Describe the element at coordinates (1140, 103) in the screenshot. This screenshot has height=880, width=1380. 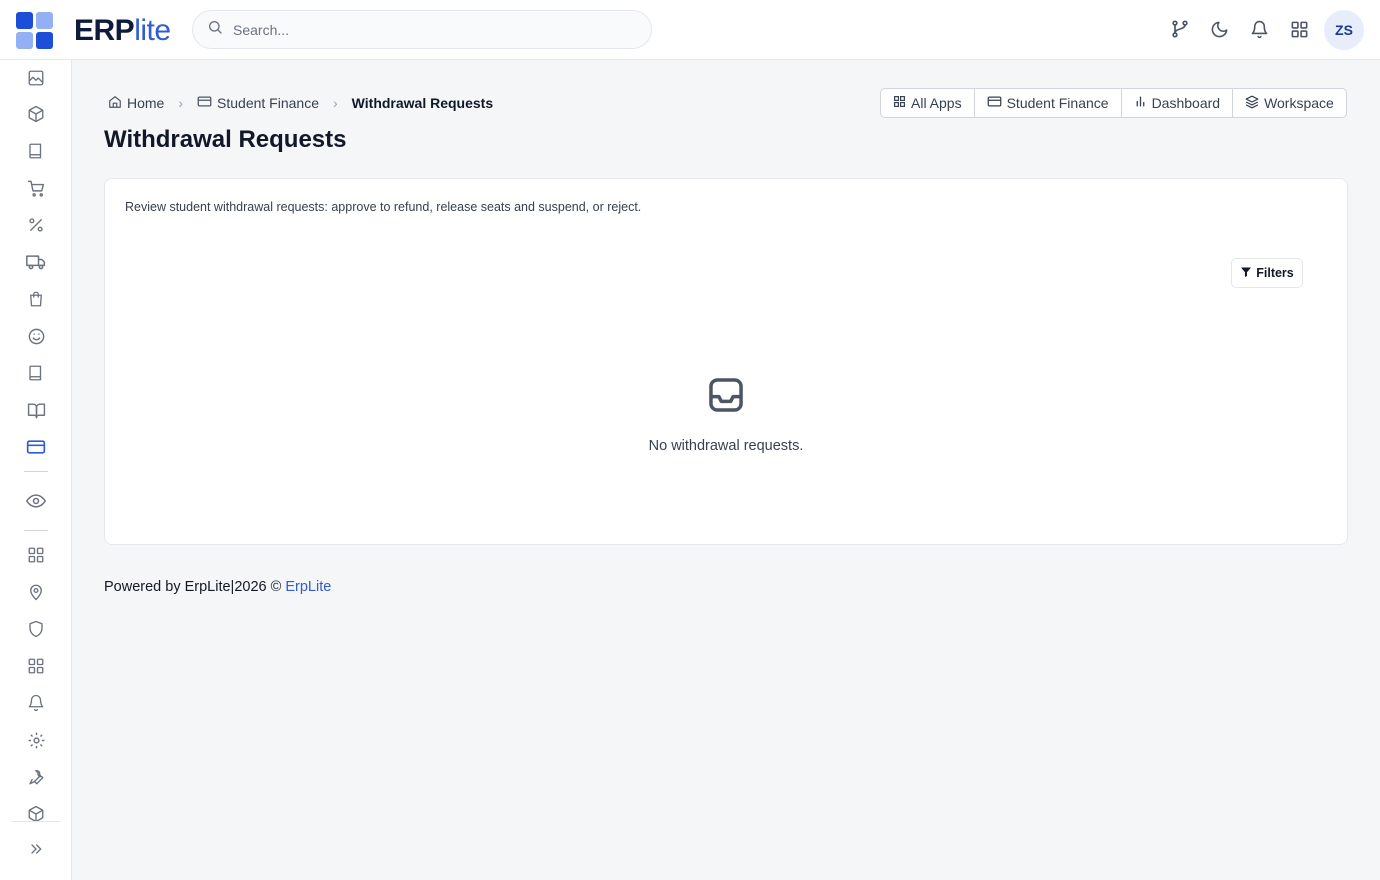
I see `bar-chart-icon` at that location.